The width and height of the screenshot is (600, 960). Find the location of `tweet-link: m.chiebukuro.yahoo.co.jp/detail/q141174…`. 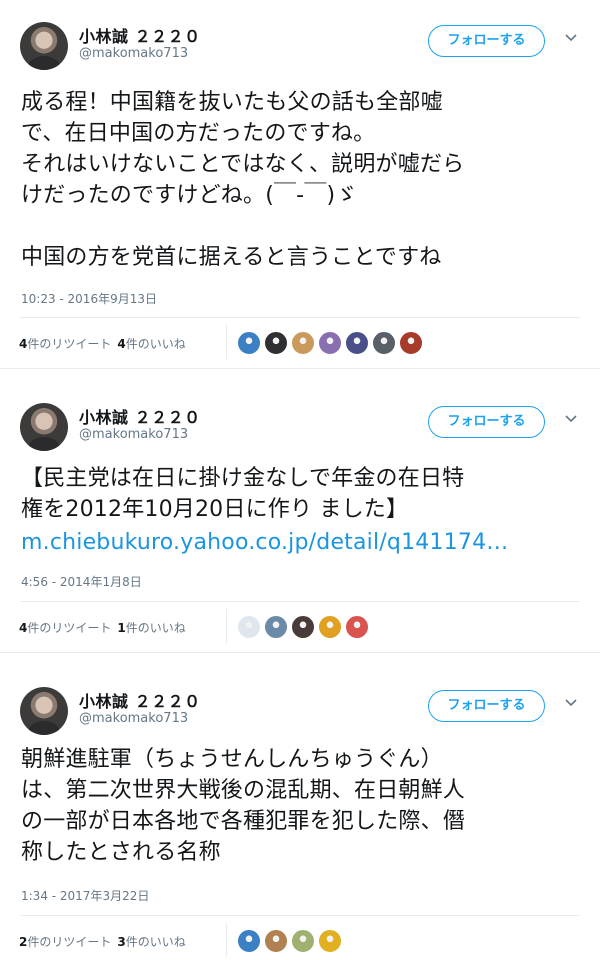

tweet-link: m.chiebukuro.yahoo.co.jp/detail/q141174… is located at coordinates (301, 542).